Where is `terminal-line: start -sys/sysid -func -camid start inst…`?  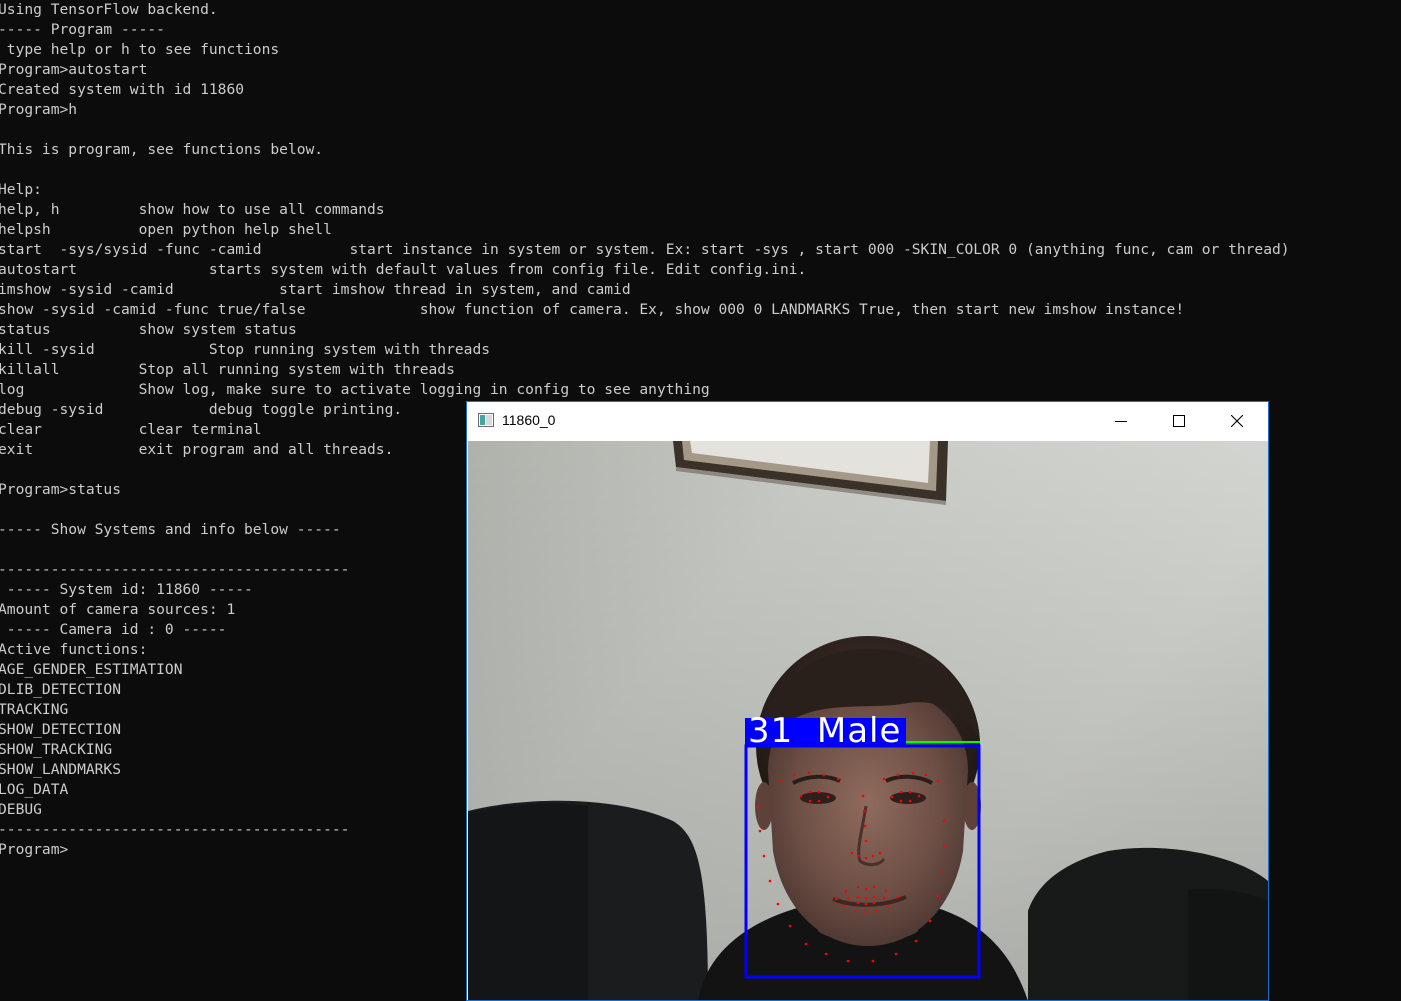
terminal-line: start -sys/sysid -func -camid start inst… is located at coordinates (645, 249).